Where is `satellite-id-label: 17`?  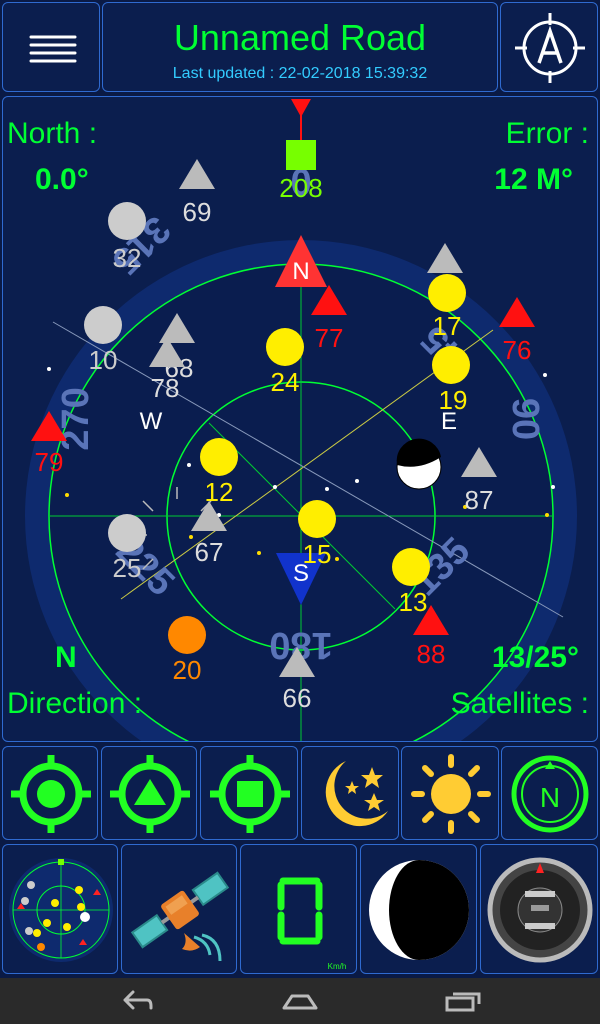 satellite-id-label: 17 is located at coordinates (447, 326).